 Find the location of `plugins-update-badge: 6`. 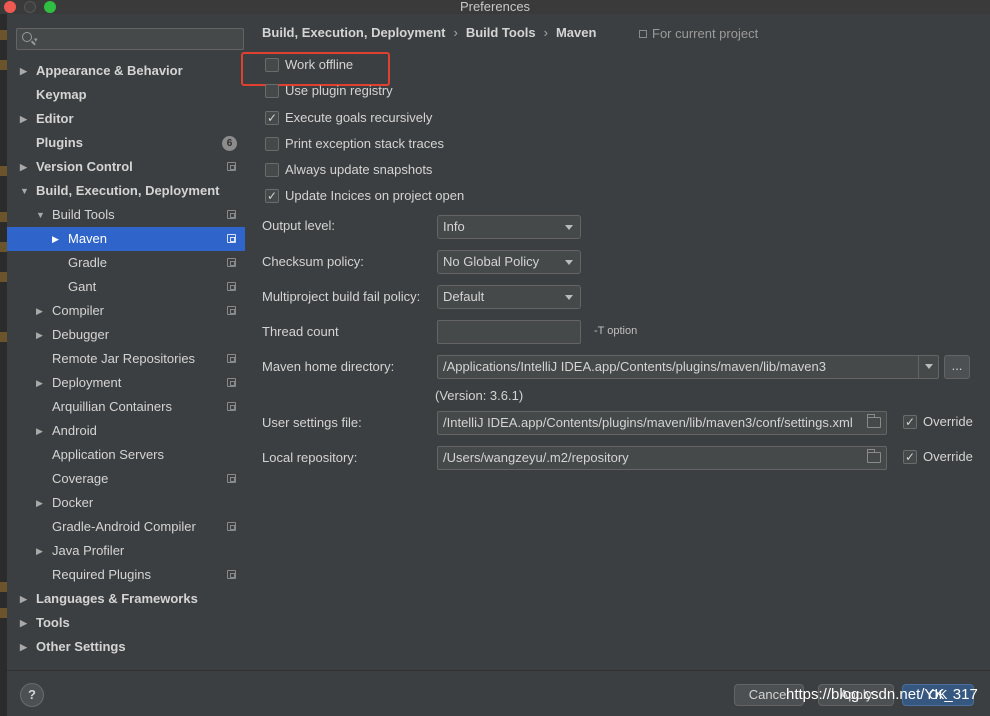

plugins-update-badge: 6 is located at coordinates (229, 143).